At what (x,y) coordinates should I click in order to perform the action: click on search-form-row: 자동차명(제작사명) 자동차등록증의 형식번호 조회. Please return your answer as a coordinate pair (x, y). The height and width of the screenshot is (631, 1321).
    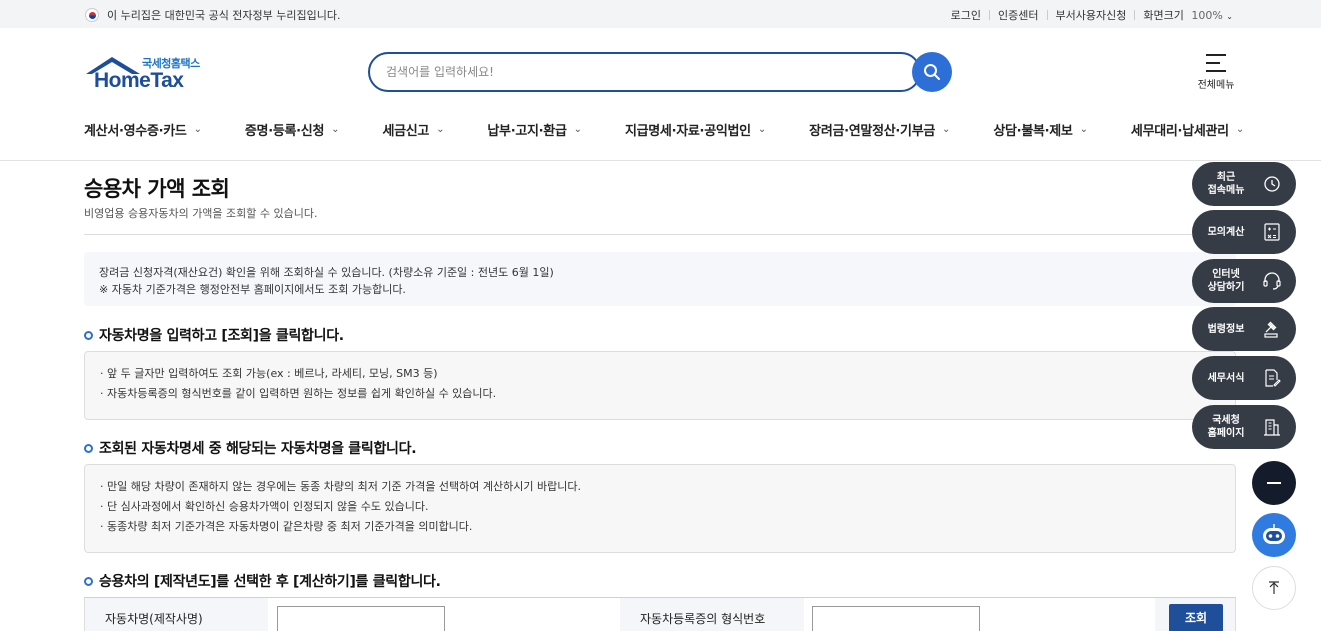
    Looking at the image, I should click on (660, 614).